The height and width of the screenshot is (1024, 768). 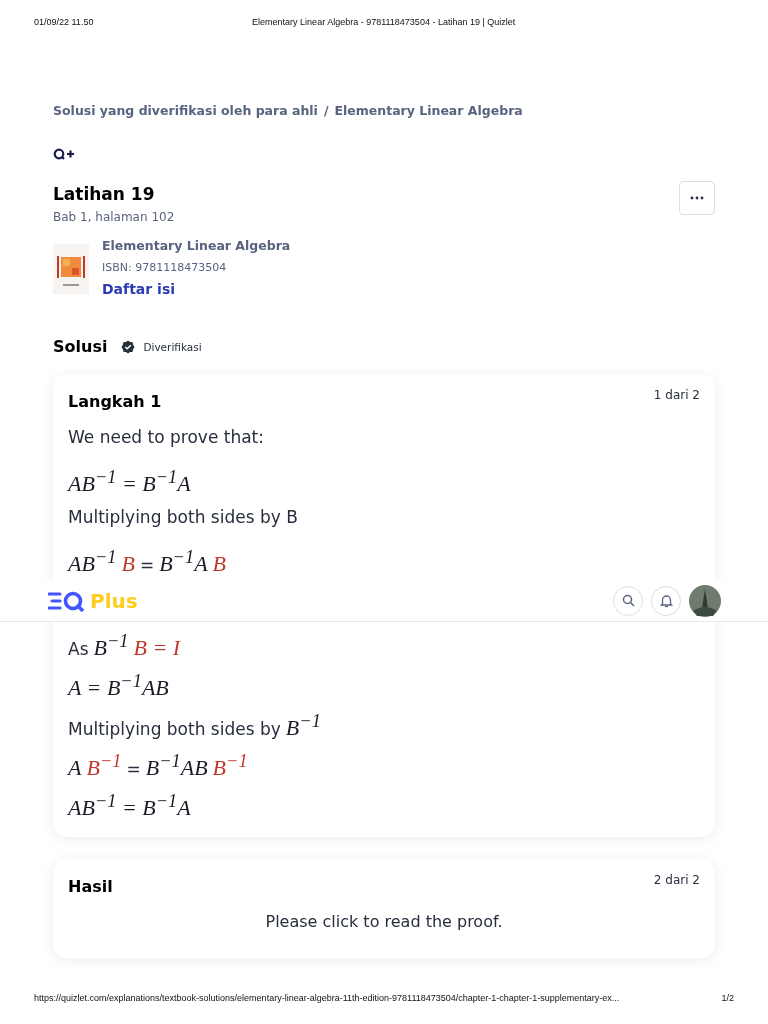 I want to click on step-text: Please click to read the proof., so click(x=384, y=922).